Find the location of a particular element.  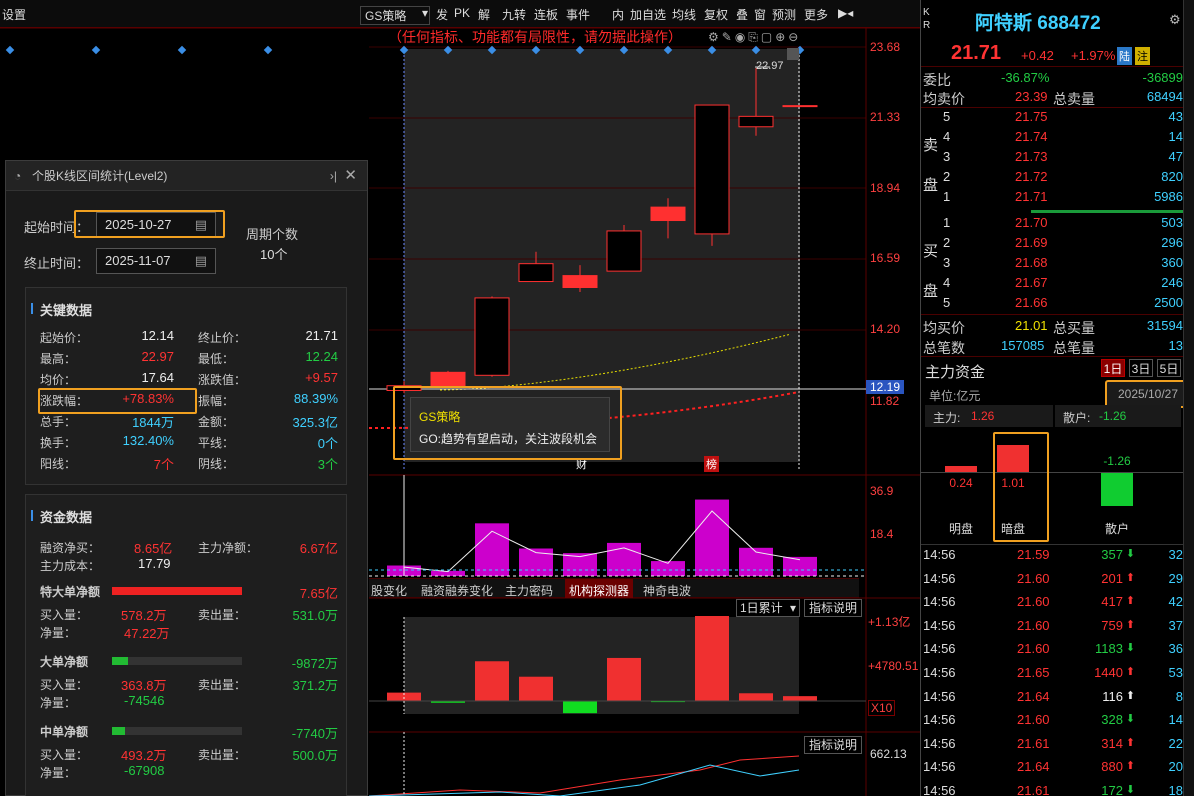

close-icon is located at coordinates (793, 54).